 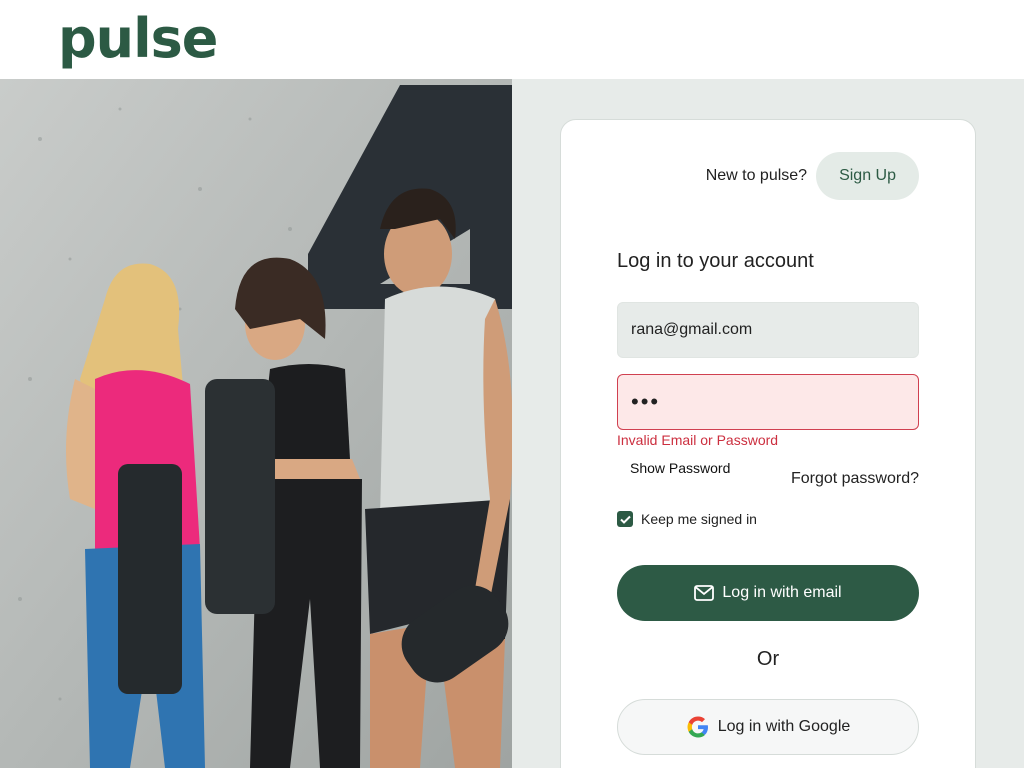 I want to click on sign-up-button: Sign Up, so click(x=867, y=176).